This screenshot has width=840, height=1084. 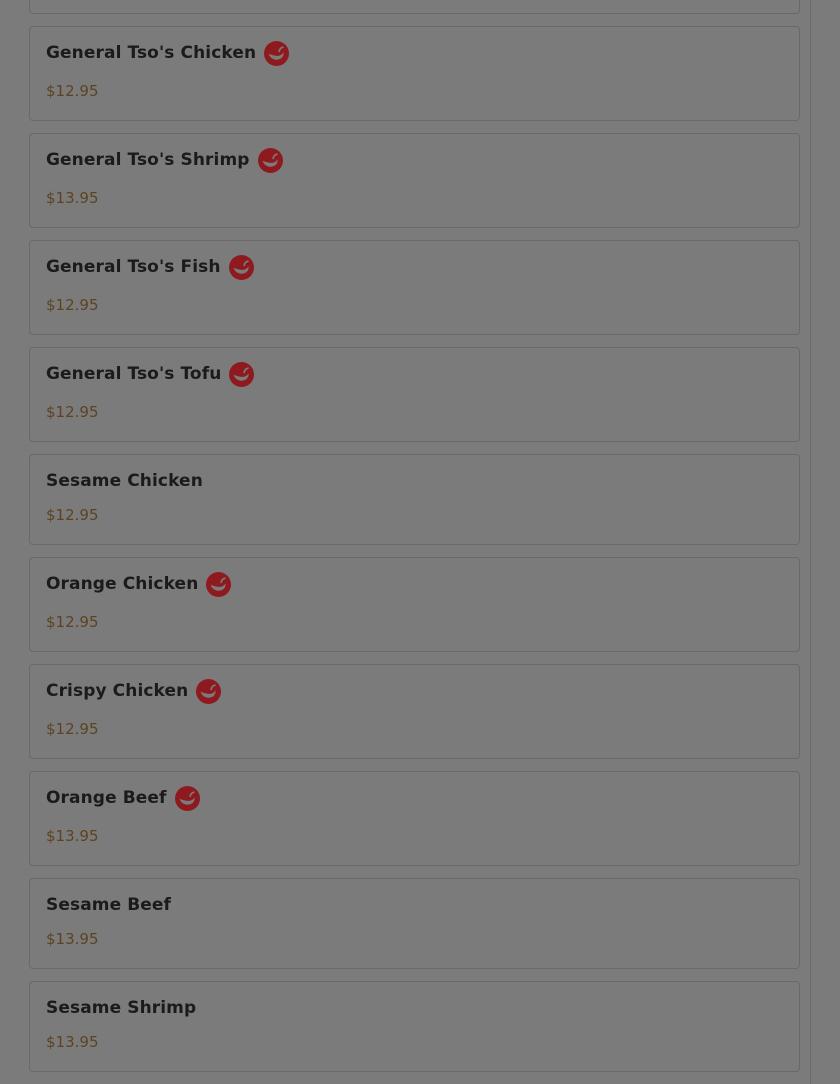 What do you see at coordinates (414, 287) in the screenshot?
I see `menu-item-card: General Tso's Fish $12.95` at bounding box center [414, 287].